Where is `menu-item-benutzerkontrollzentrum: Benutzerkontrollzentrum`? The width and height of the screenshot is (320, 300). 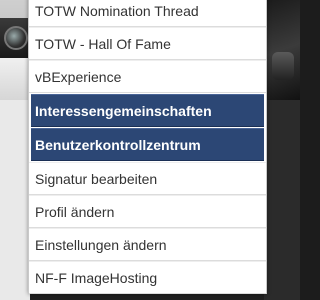
menu-item-benutzerkontrollzentrum: Benutzerkontrollzentrum is located at coordinates (147, 144).